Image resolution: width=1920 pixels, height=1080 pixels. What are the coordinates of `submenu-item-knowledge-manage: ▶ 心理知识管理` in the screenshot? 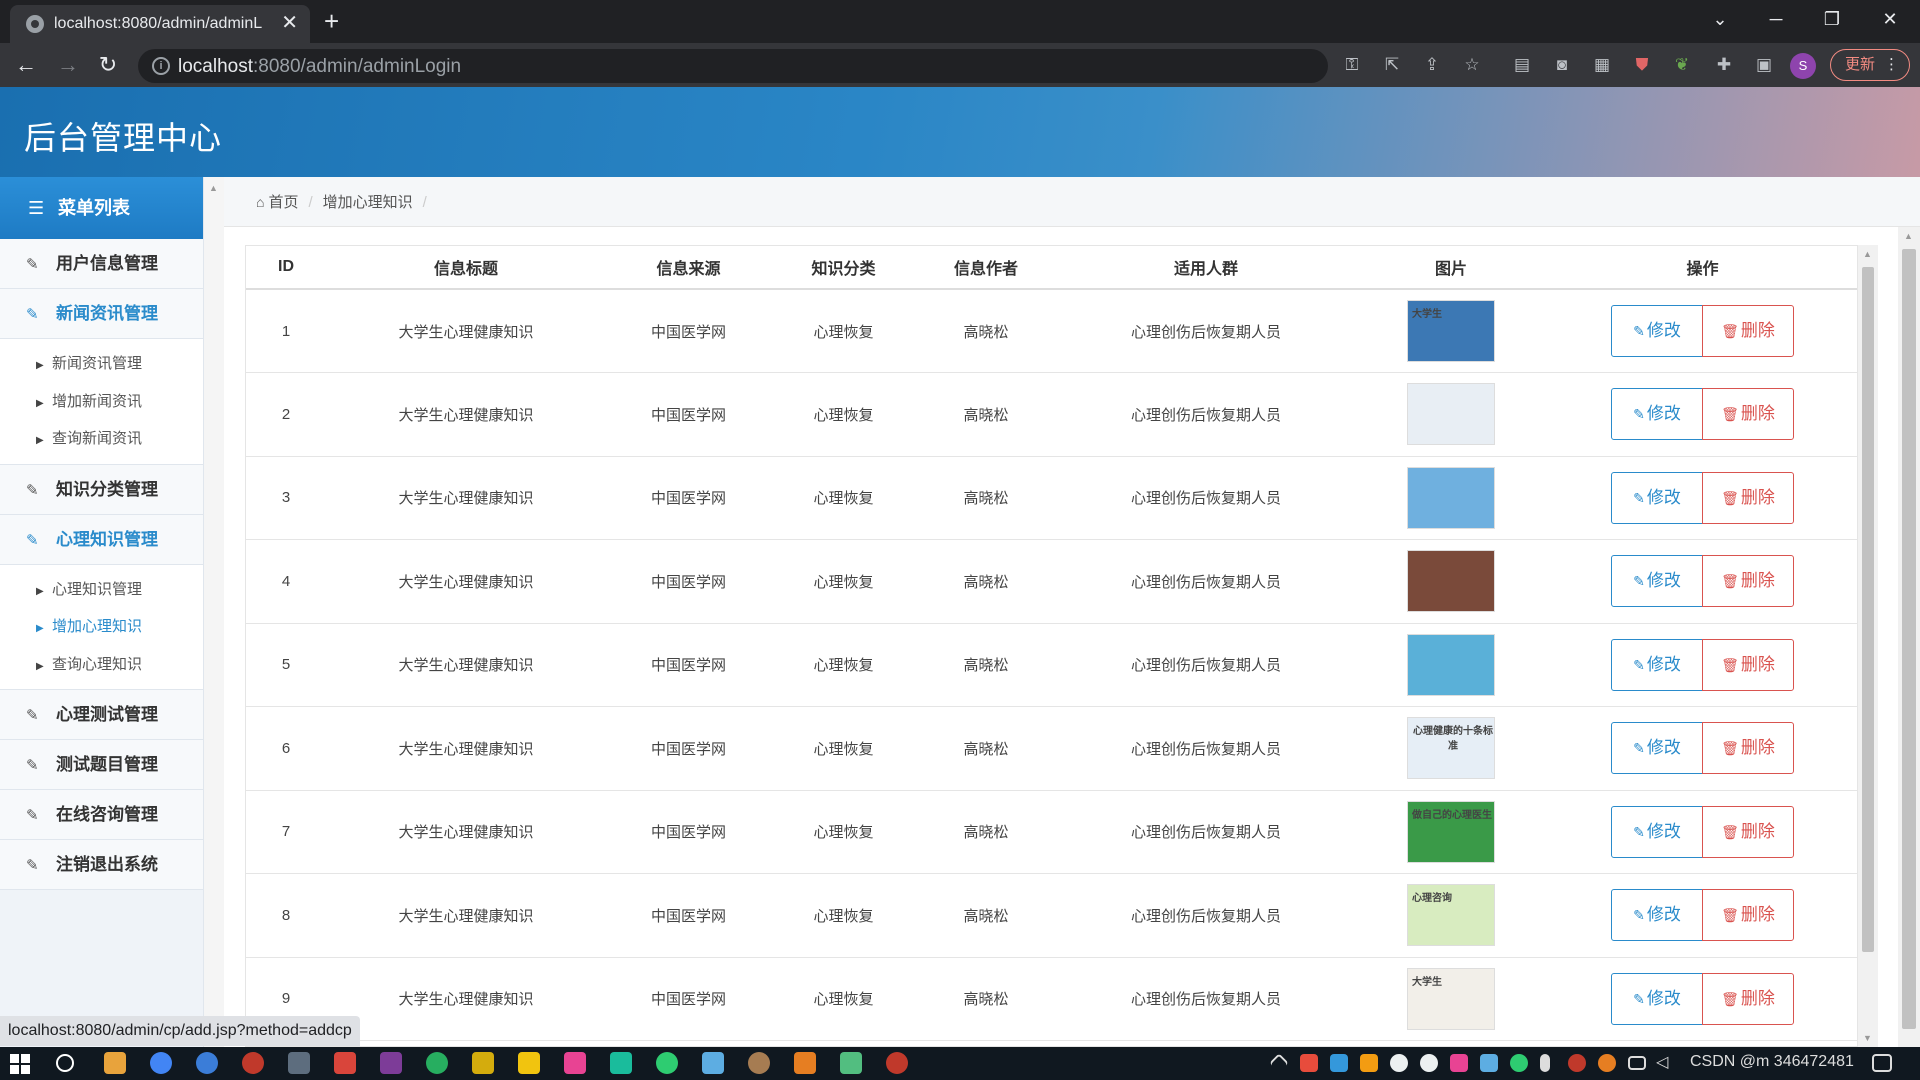 It's located at (101, 590).